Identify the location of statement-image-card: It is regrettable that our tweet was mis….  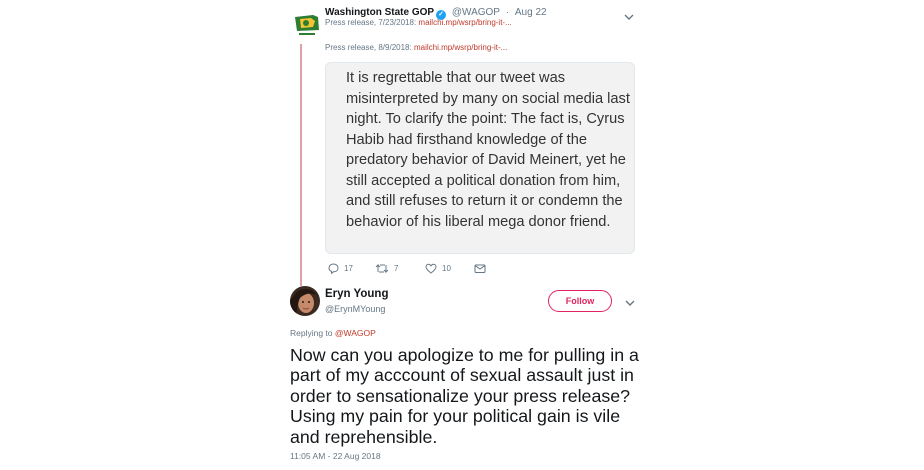
(480, 158).